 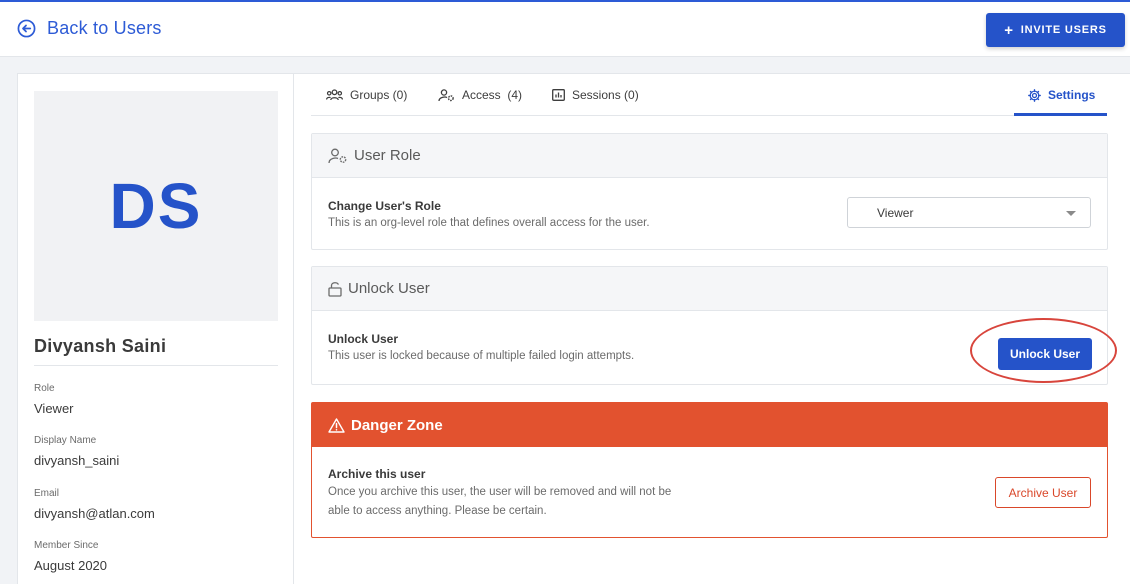 What do you see at coordinates (363, 339) in the screenshot?
I see `unlock-user-title: Unlock User` at bounding box center [363, 339].